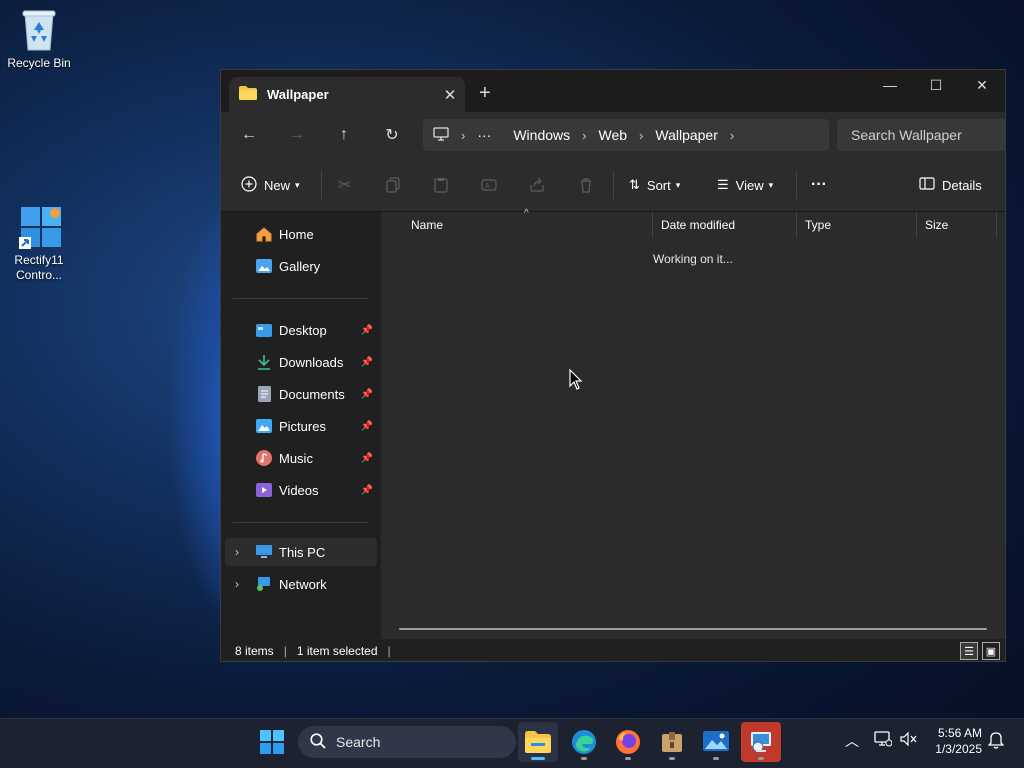 This screenshot has height=768, width=1024. Describe the element at coordinates (450, 95) in the screenshot. I see `close-tab-icon: ✕` at that location.